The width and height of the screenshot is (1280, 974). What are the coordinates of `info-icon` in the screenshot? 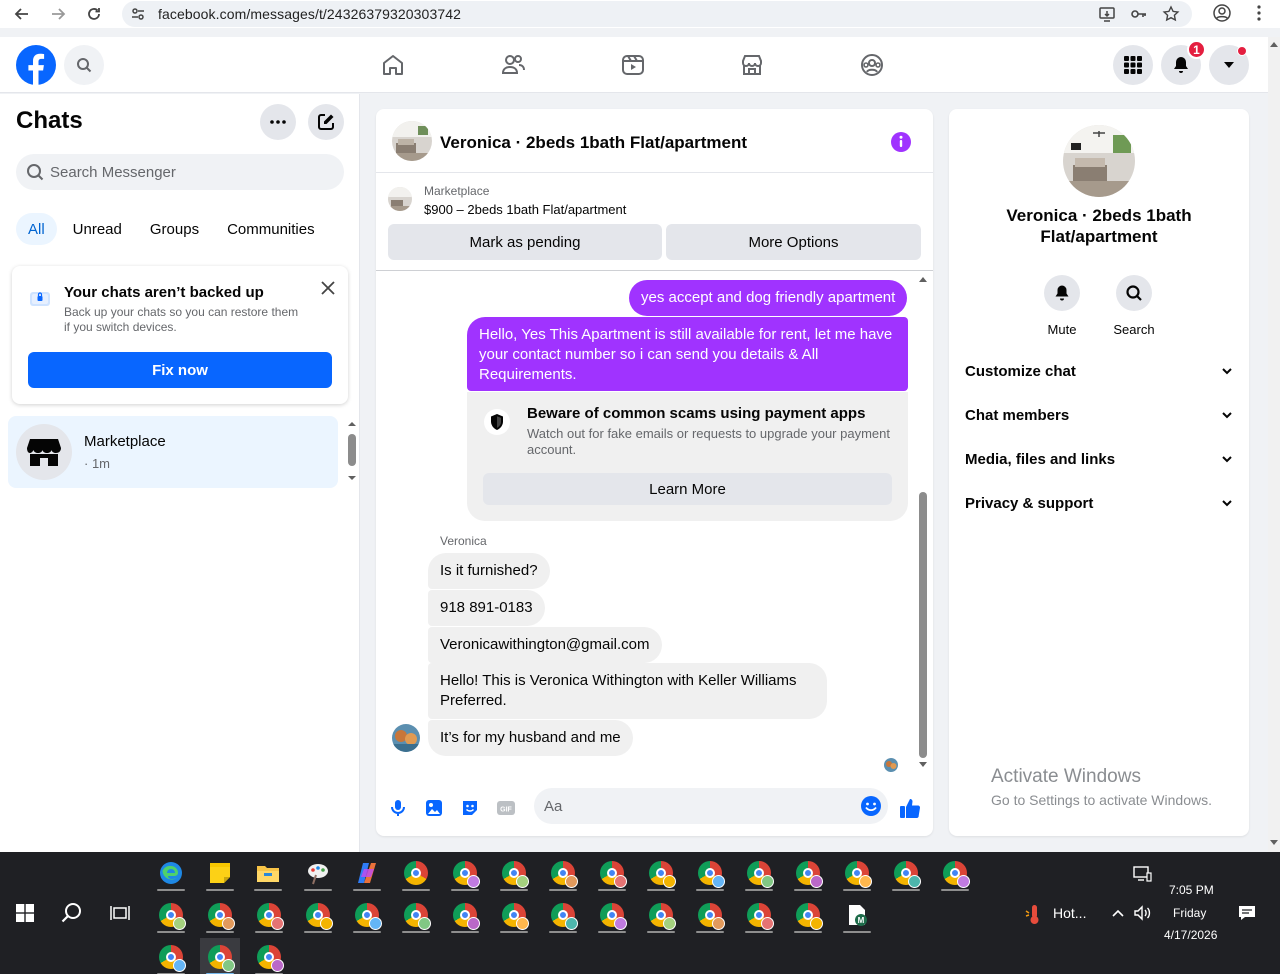 It's located at (901, 142).